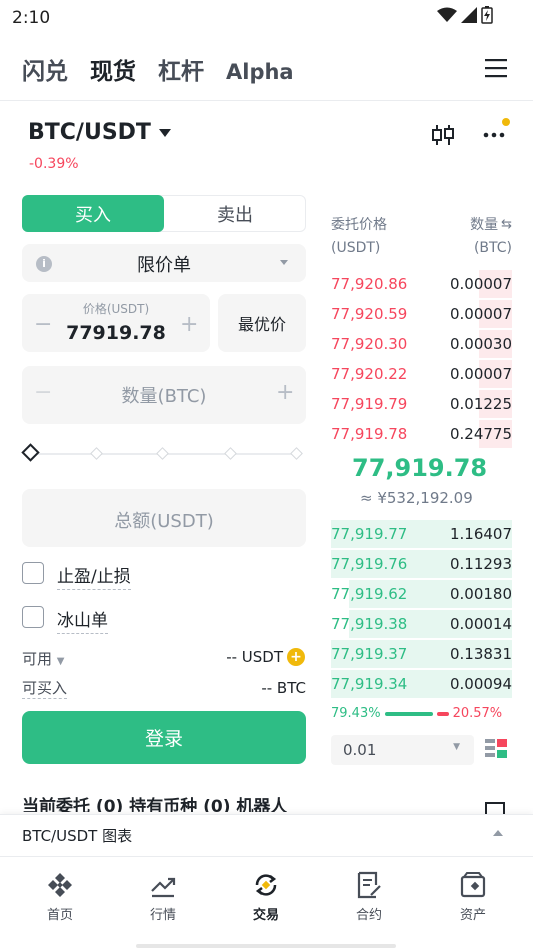 This screenshot has height=948, width=533. I want to click on pair-name: BTC/USDT, so click(89, 132).